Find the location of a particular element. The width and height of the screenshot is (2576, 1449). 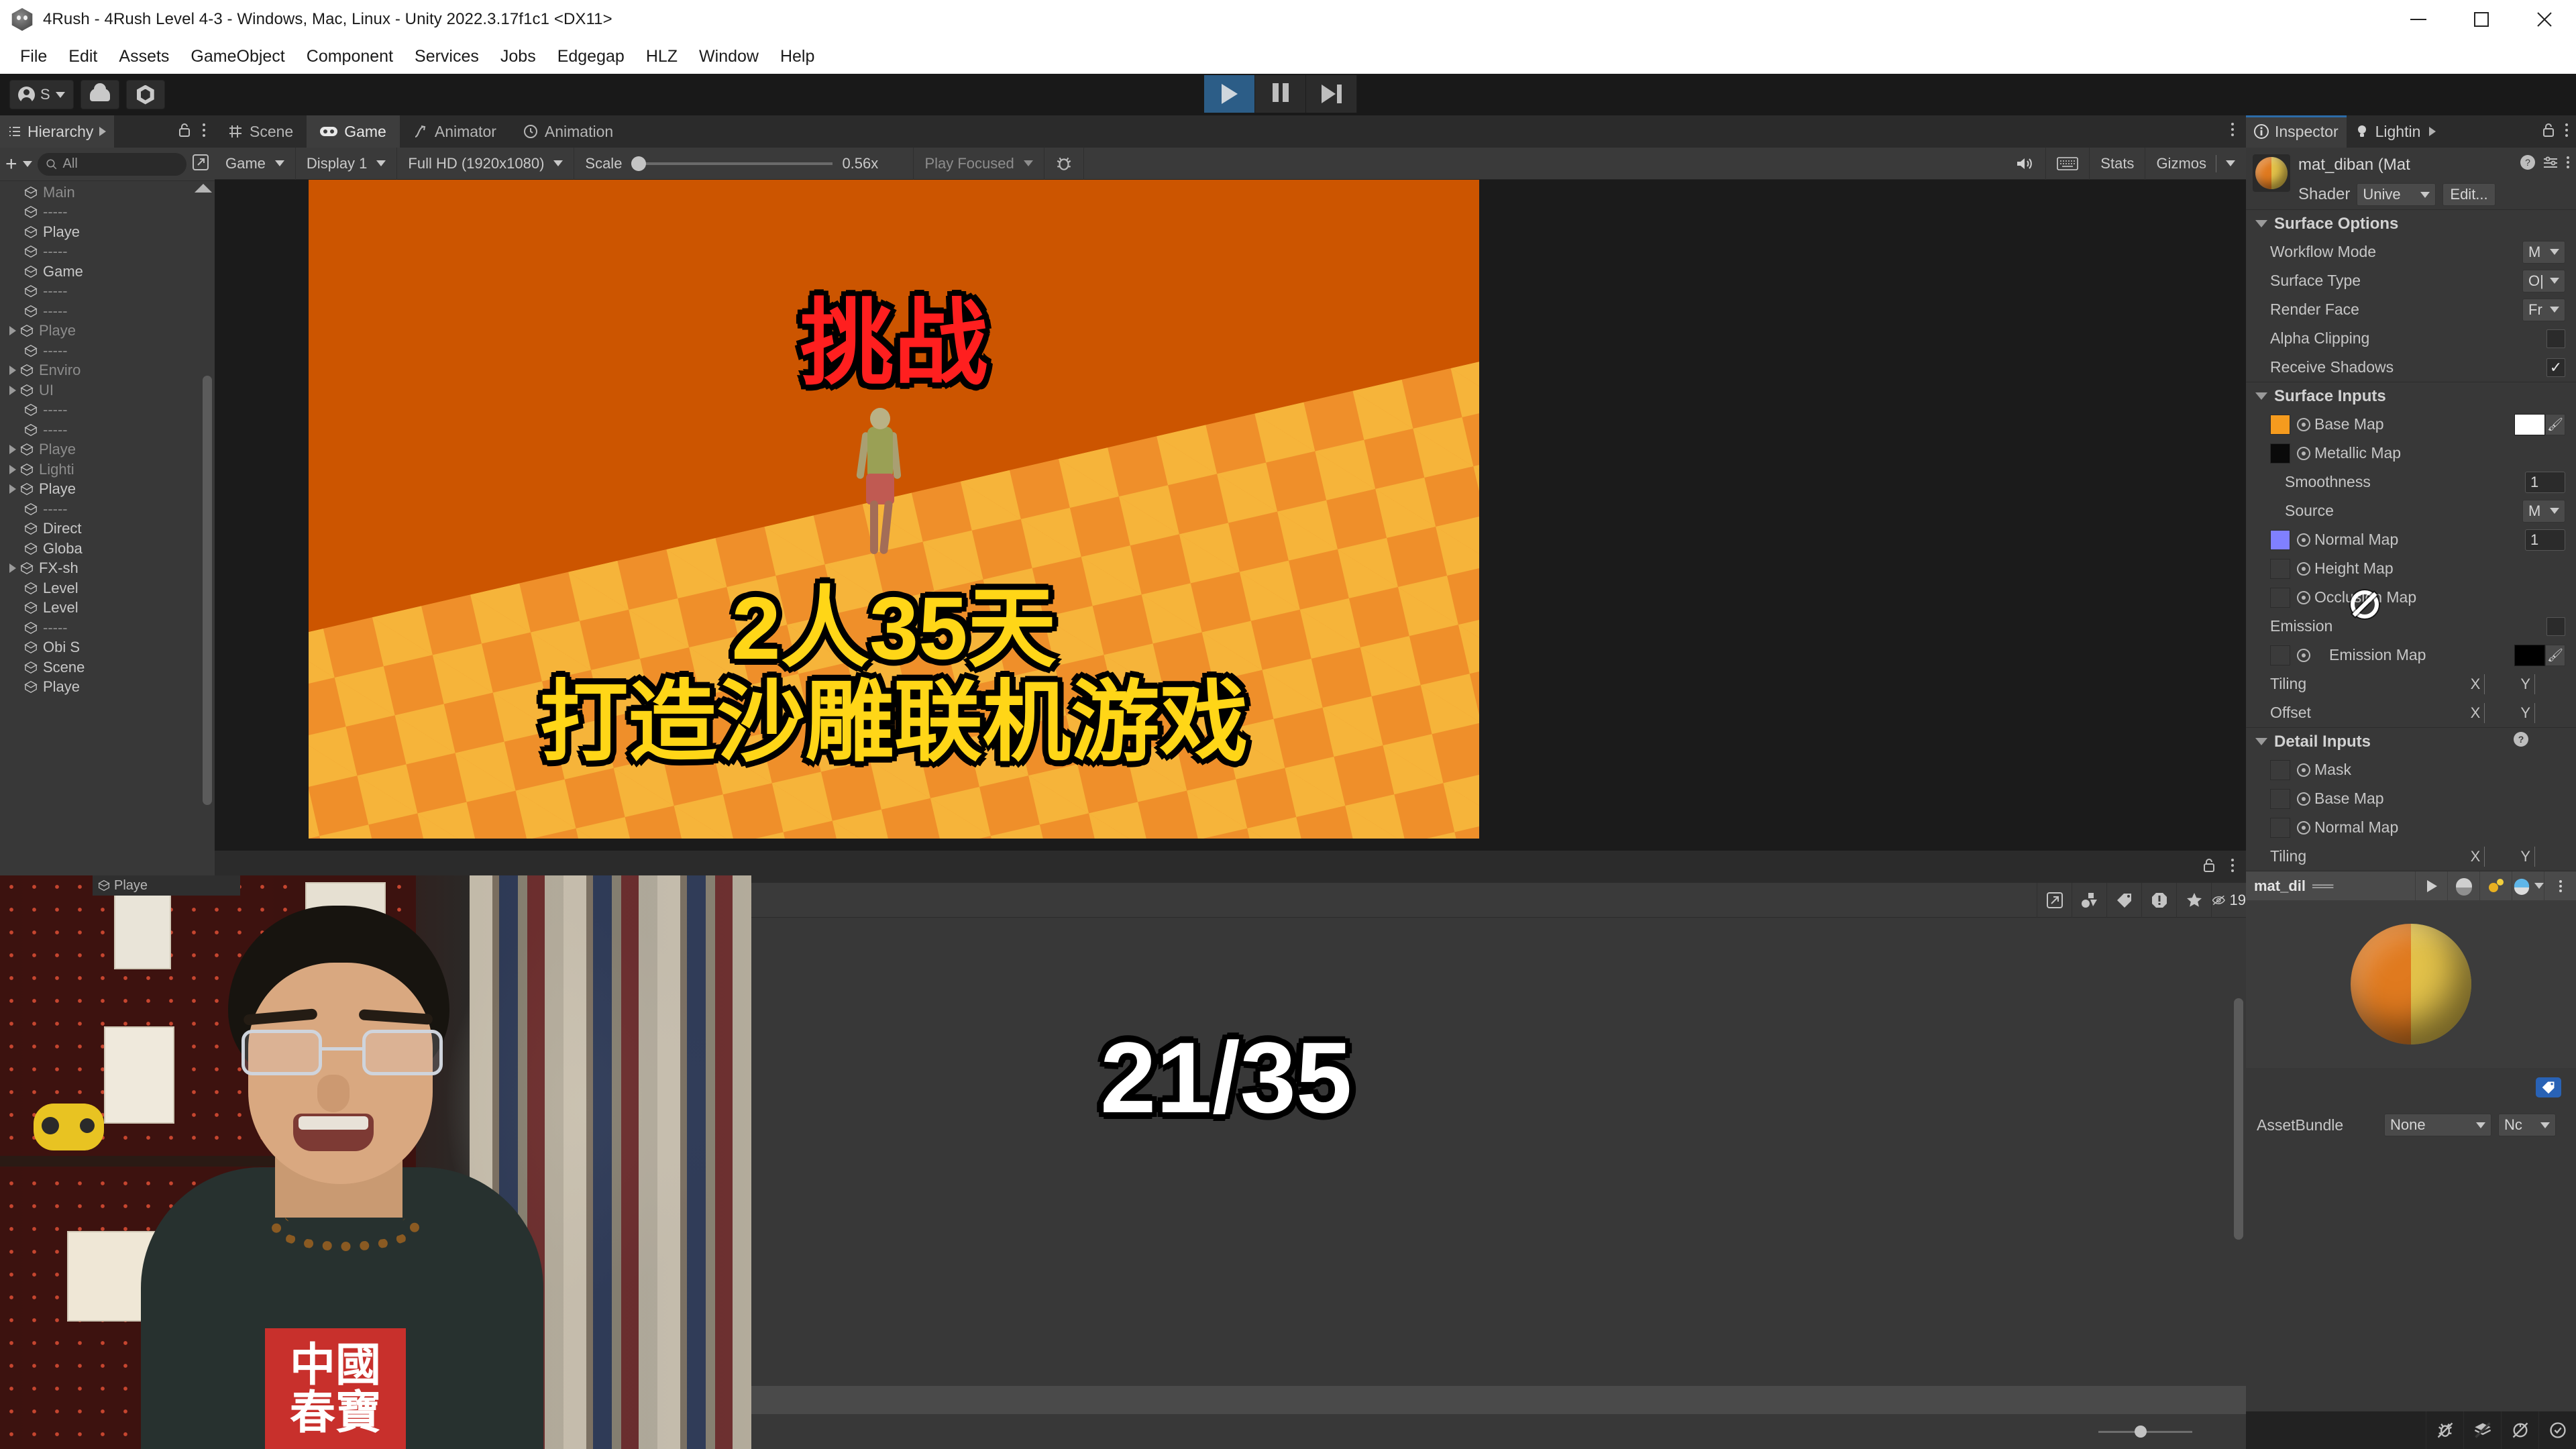

hierarchy-item-18: Globa is located at coordinates (107, 549).